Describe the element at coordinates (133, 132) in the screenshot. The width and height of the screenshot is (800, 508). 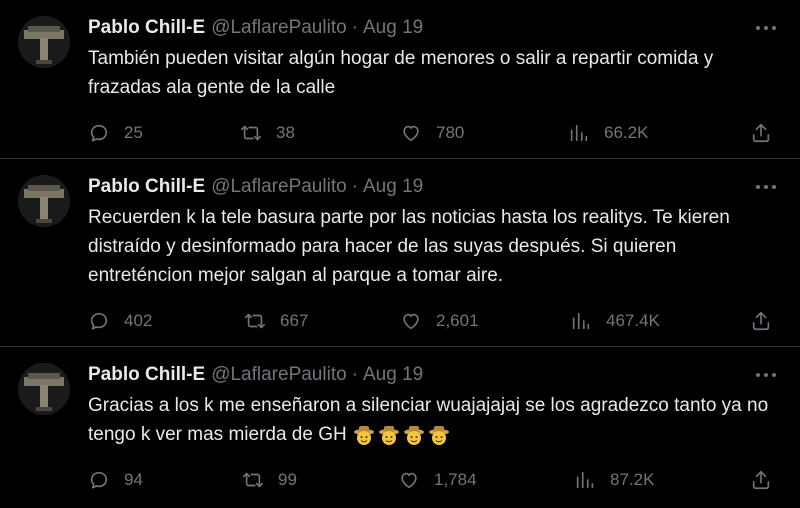
I see `reply-count: 25` at that location.